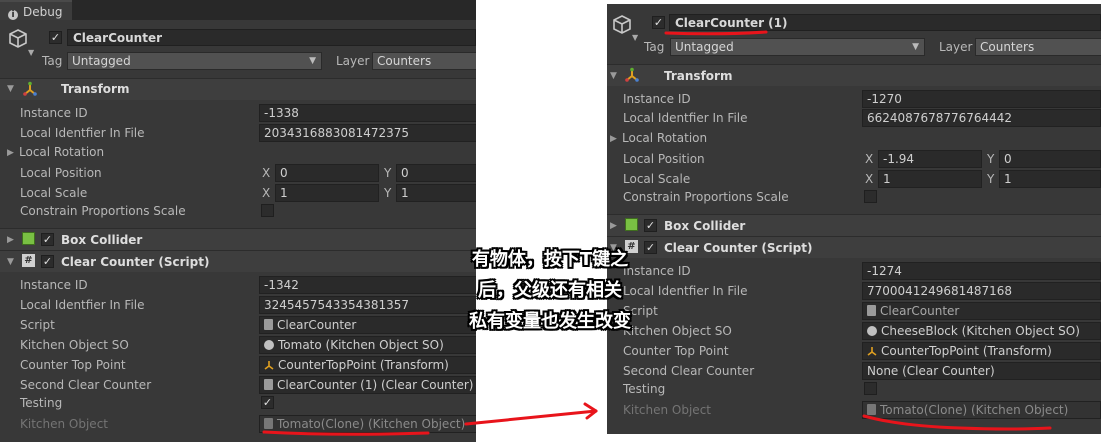 This screenshot has height=442, width=1101. Describe the element at coordinates (86, 385) in the screenshot. I see `second-clear-counter-label: Second Clear Counter` at that location.